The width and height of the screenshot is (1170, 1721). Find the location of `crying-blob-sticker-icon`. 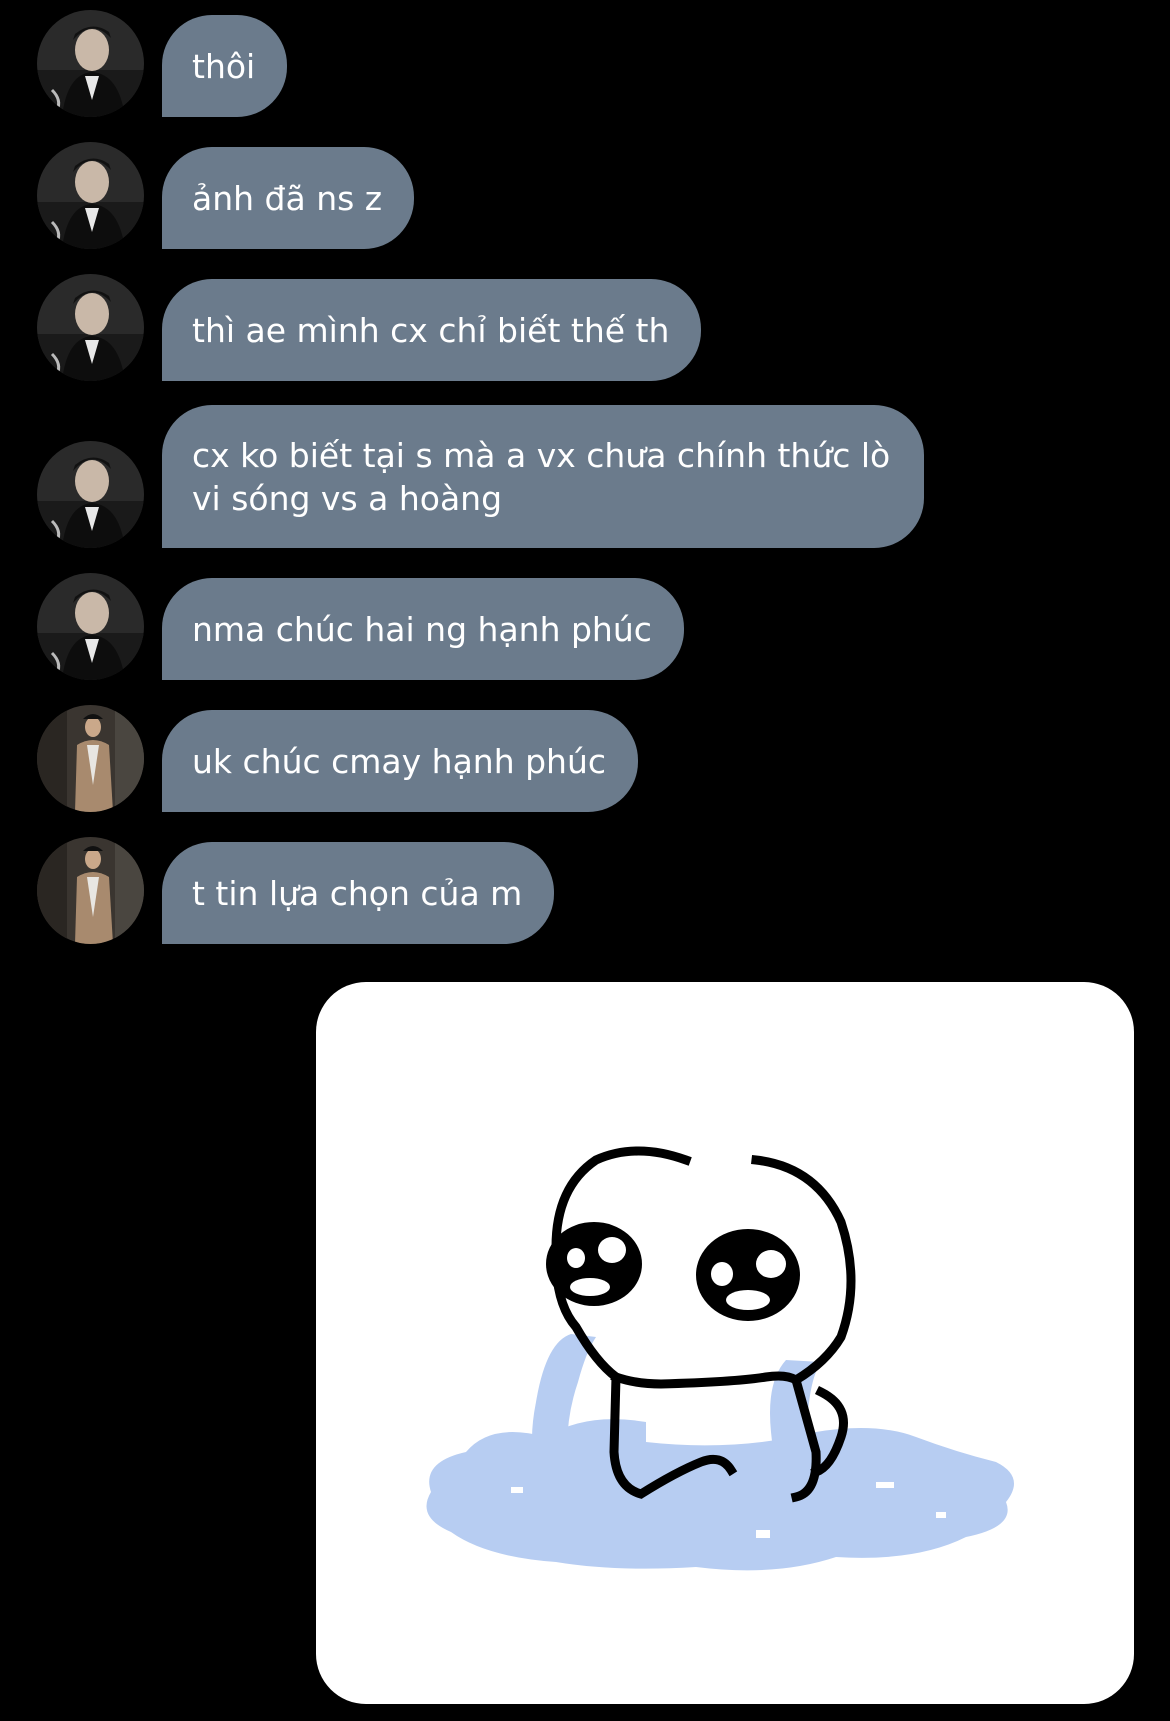

crying-blob-sticker-icon is located at coordinates (720, 1358).